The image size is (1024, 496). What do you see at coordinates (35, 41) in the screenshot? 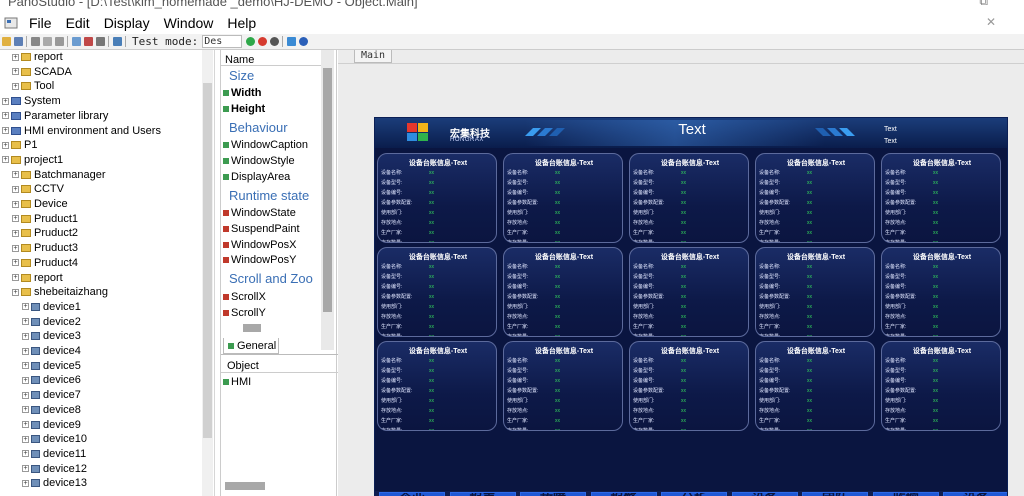
I see `cut-icon` at bounding box center [35, 41].